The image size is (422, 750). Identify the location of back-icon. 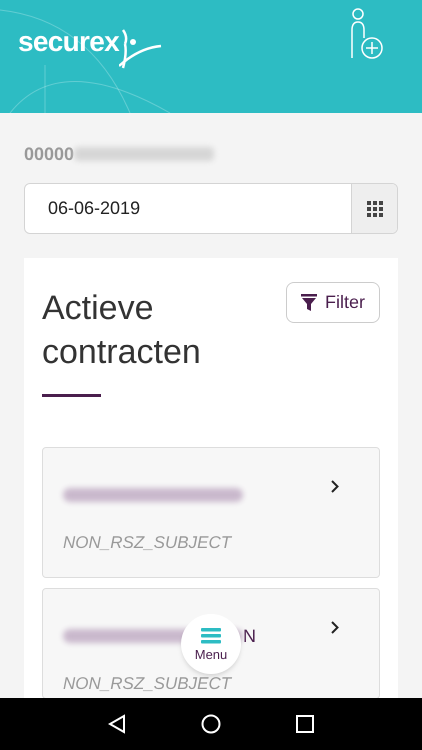
(117, 724).